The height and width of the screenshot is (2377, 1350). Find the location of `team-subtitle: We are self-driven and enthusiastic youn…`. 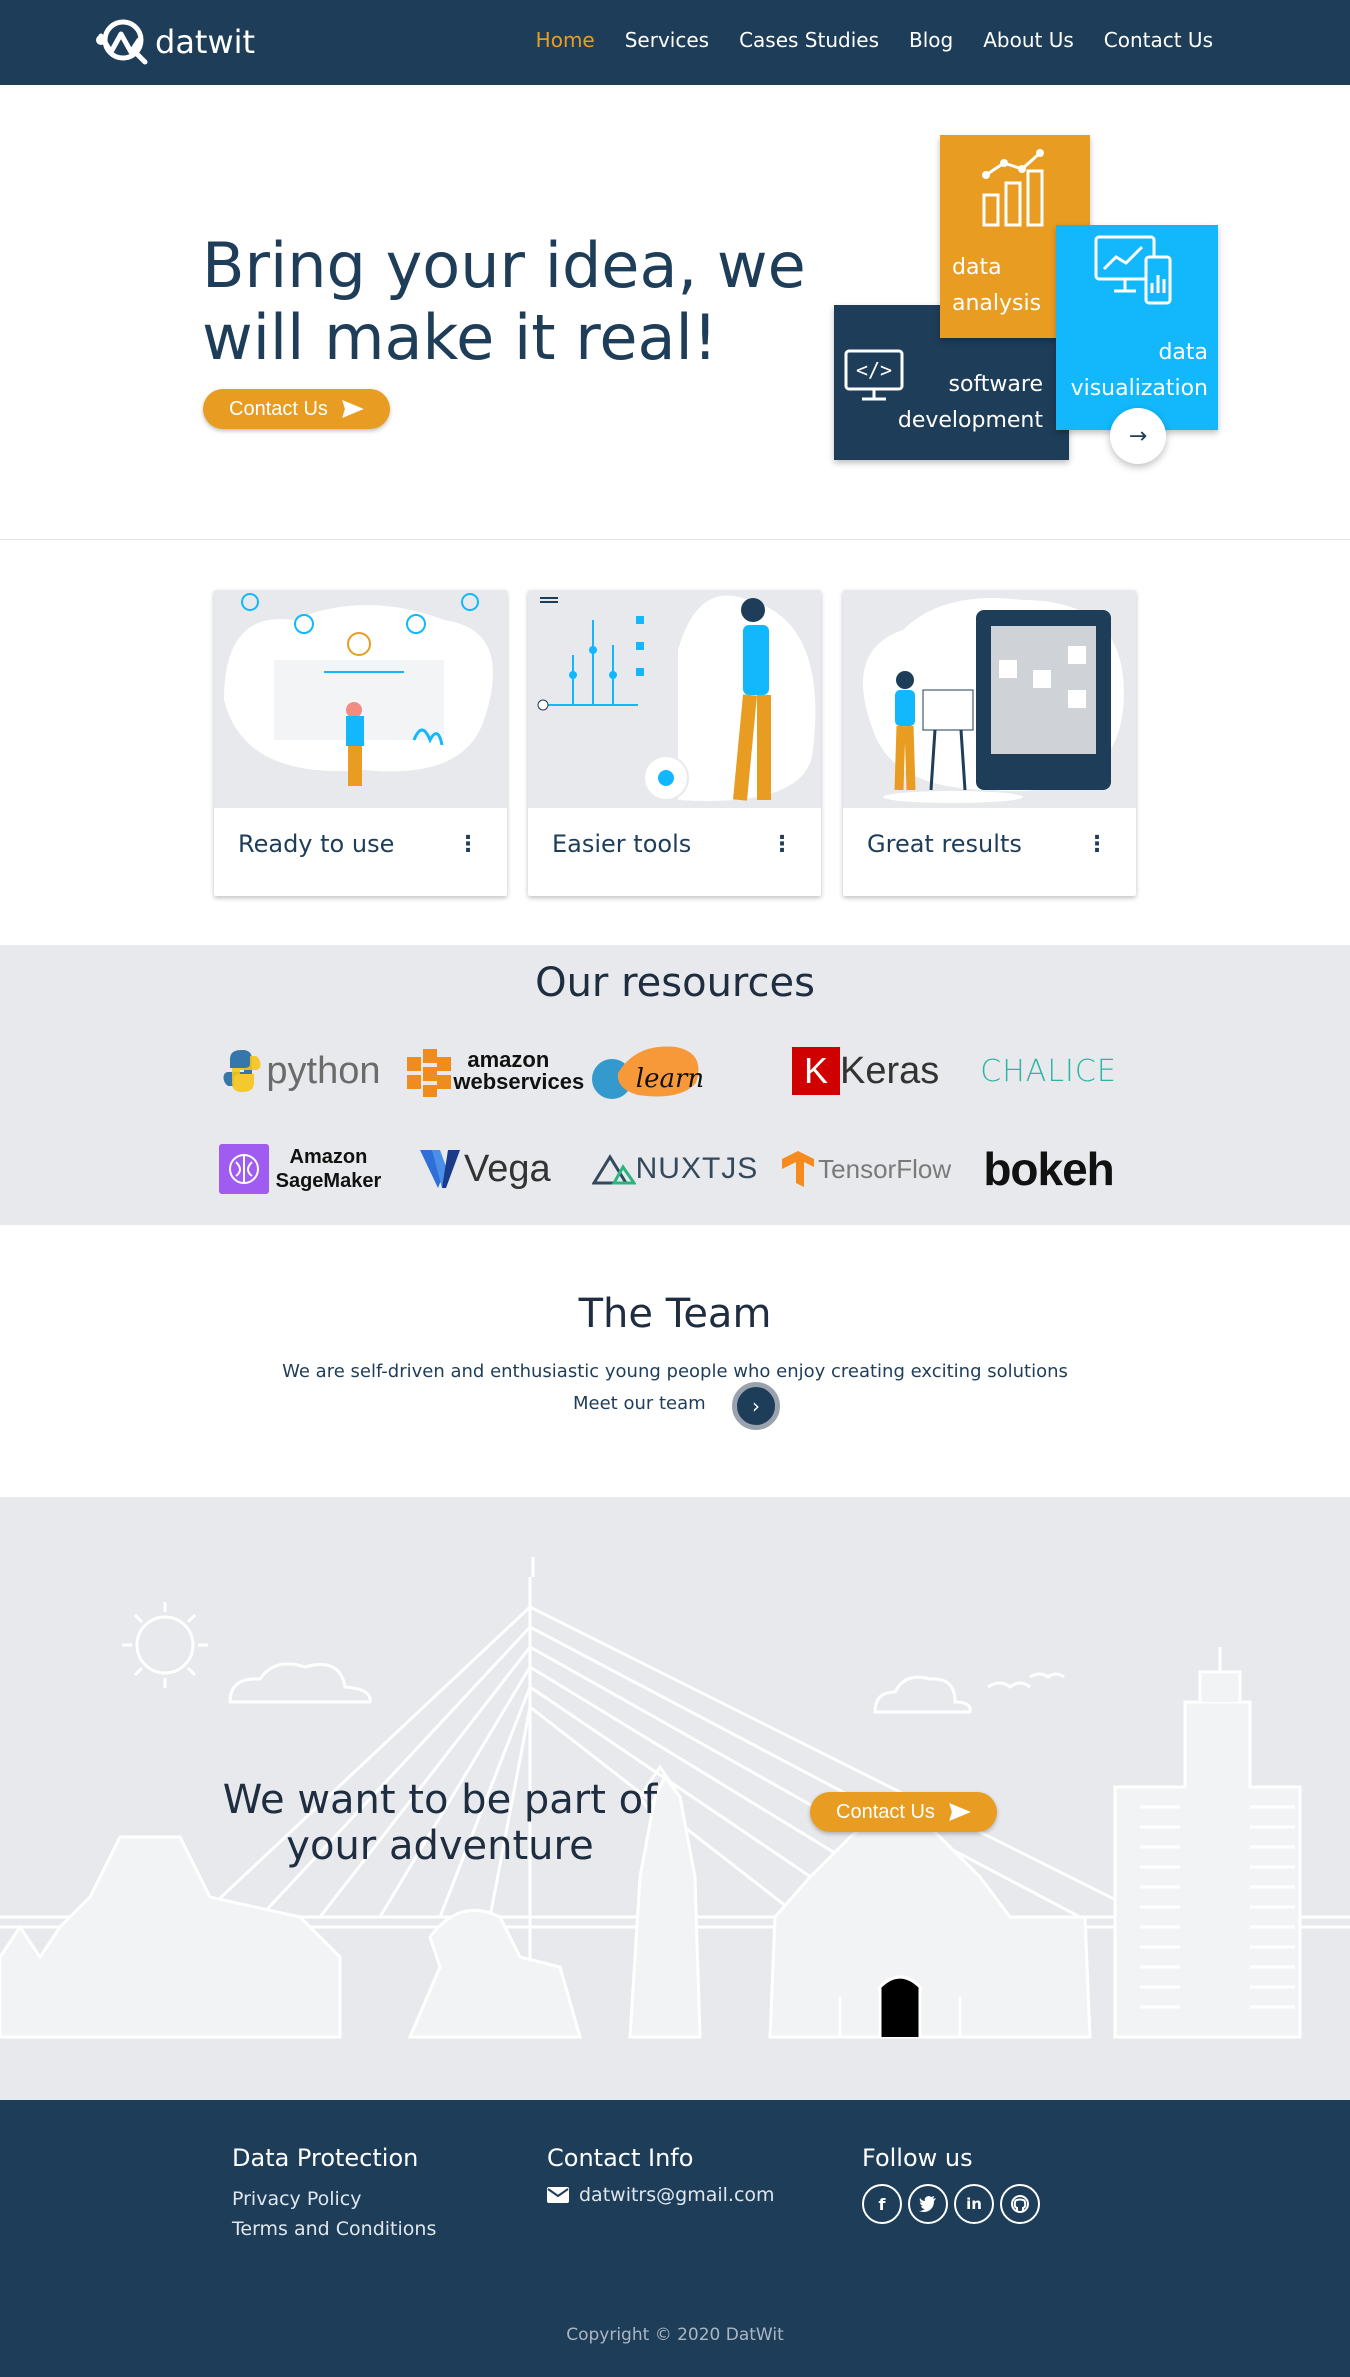

team-subtitle: We are self-driven and enthusiastic youn… is located at coordinates (675, 1371).